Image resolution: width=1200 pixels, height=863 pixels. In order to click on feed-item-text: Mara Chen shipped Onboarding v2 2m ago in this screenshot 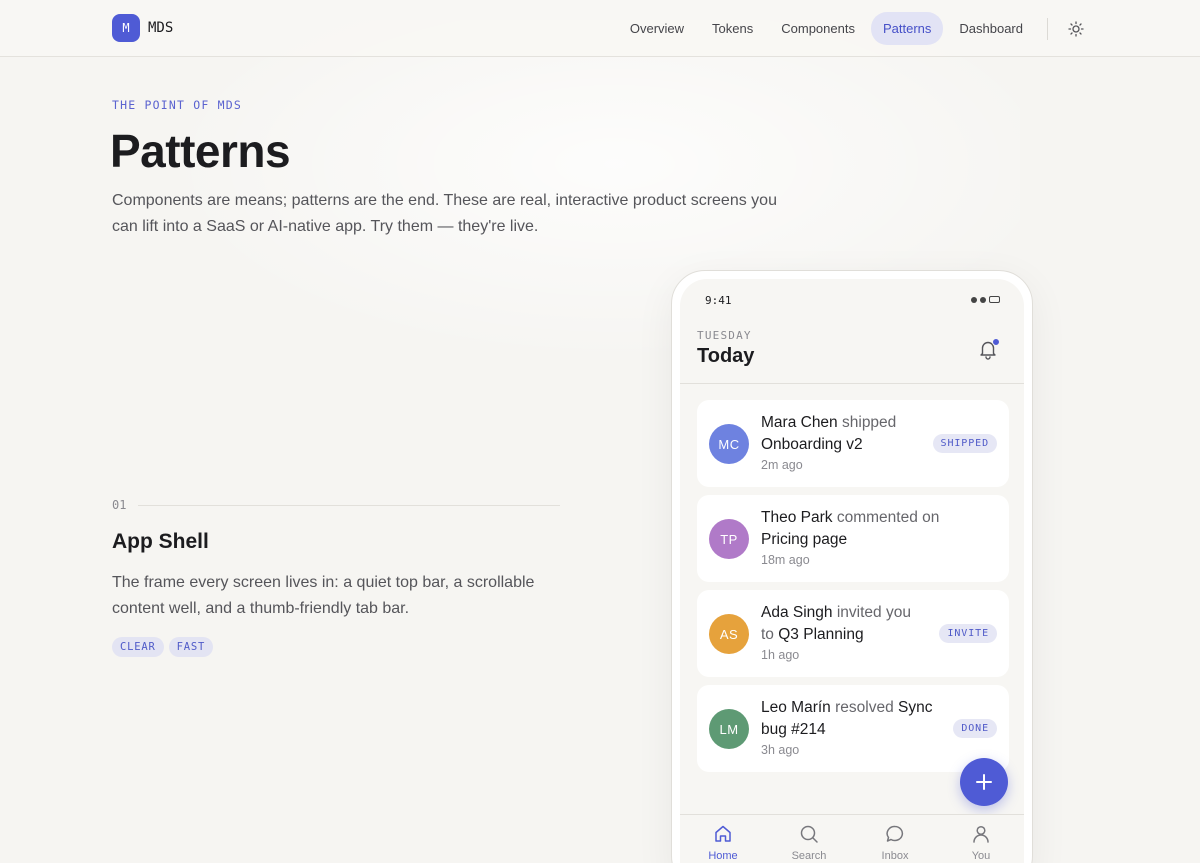, I will do `click(846, 443)`.